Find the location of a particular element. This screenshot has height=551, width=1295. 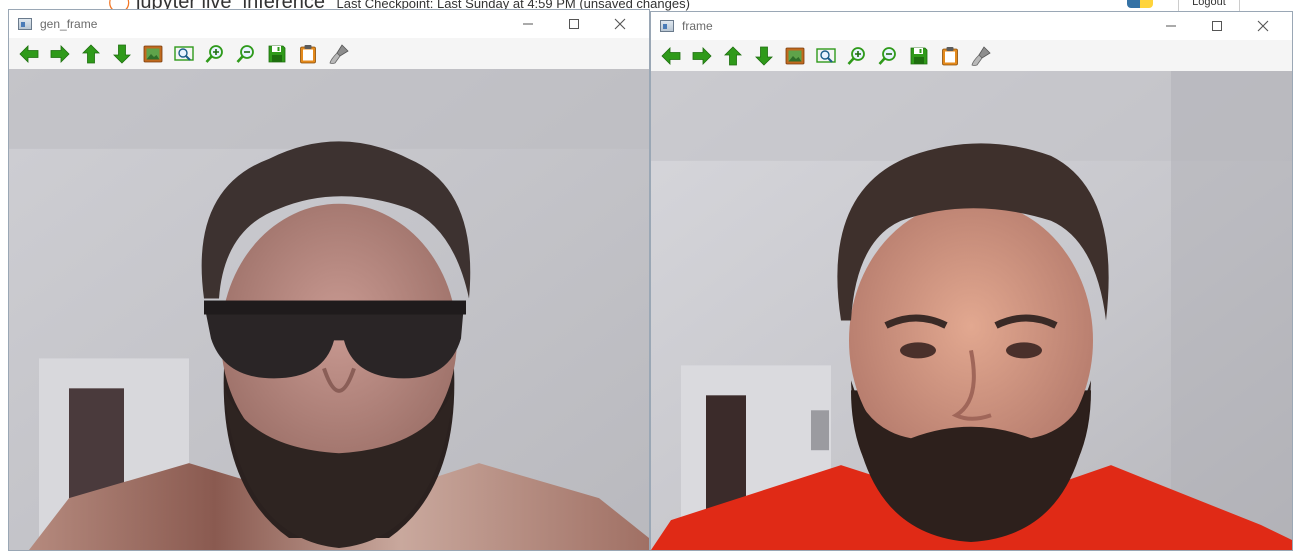

window-titlebar: frame is located at coordinates (971, 26).